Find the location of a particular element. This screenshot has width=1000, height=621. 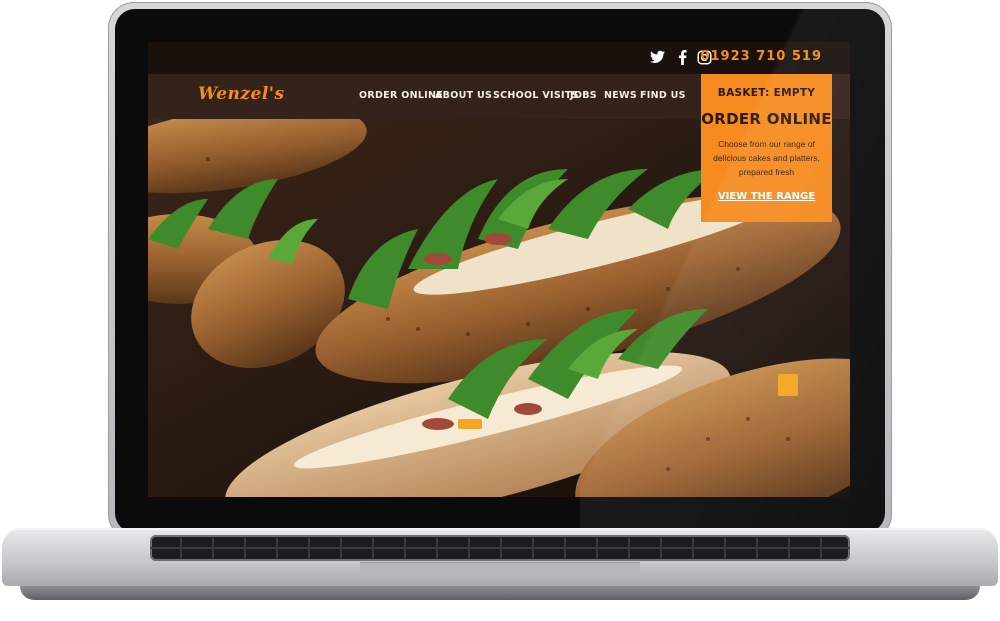

nav-news: NEWS is located at coordinates (620, 95).